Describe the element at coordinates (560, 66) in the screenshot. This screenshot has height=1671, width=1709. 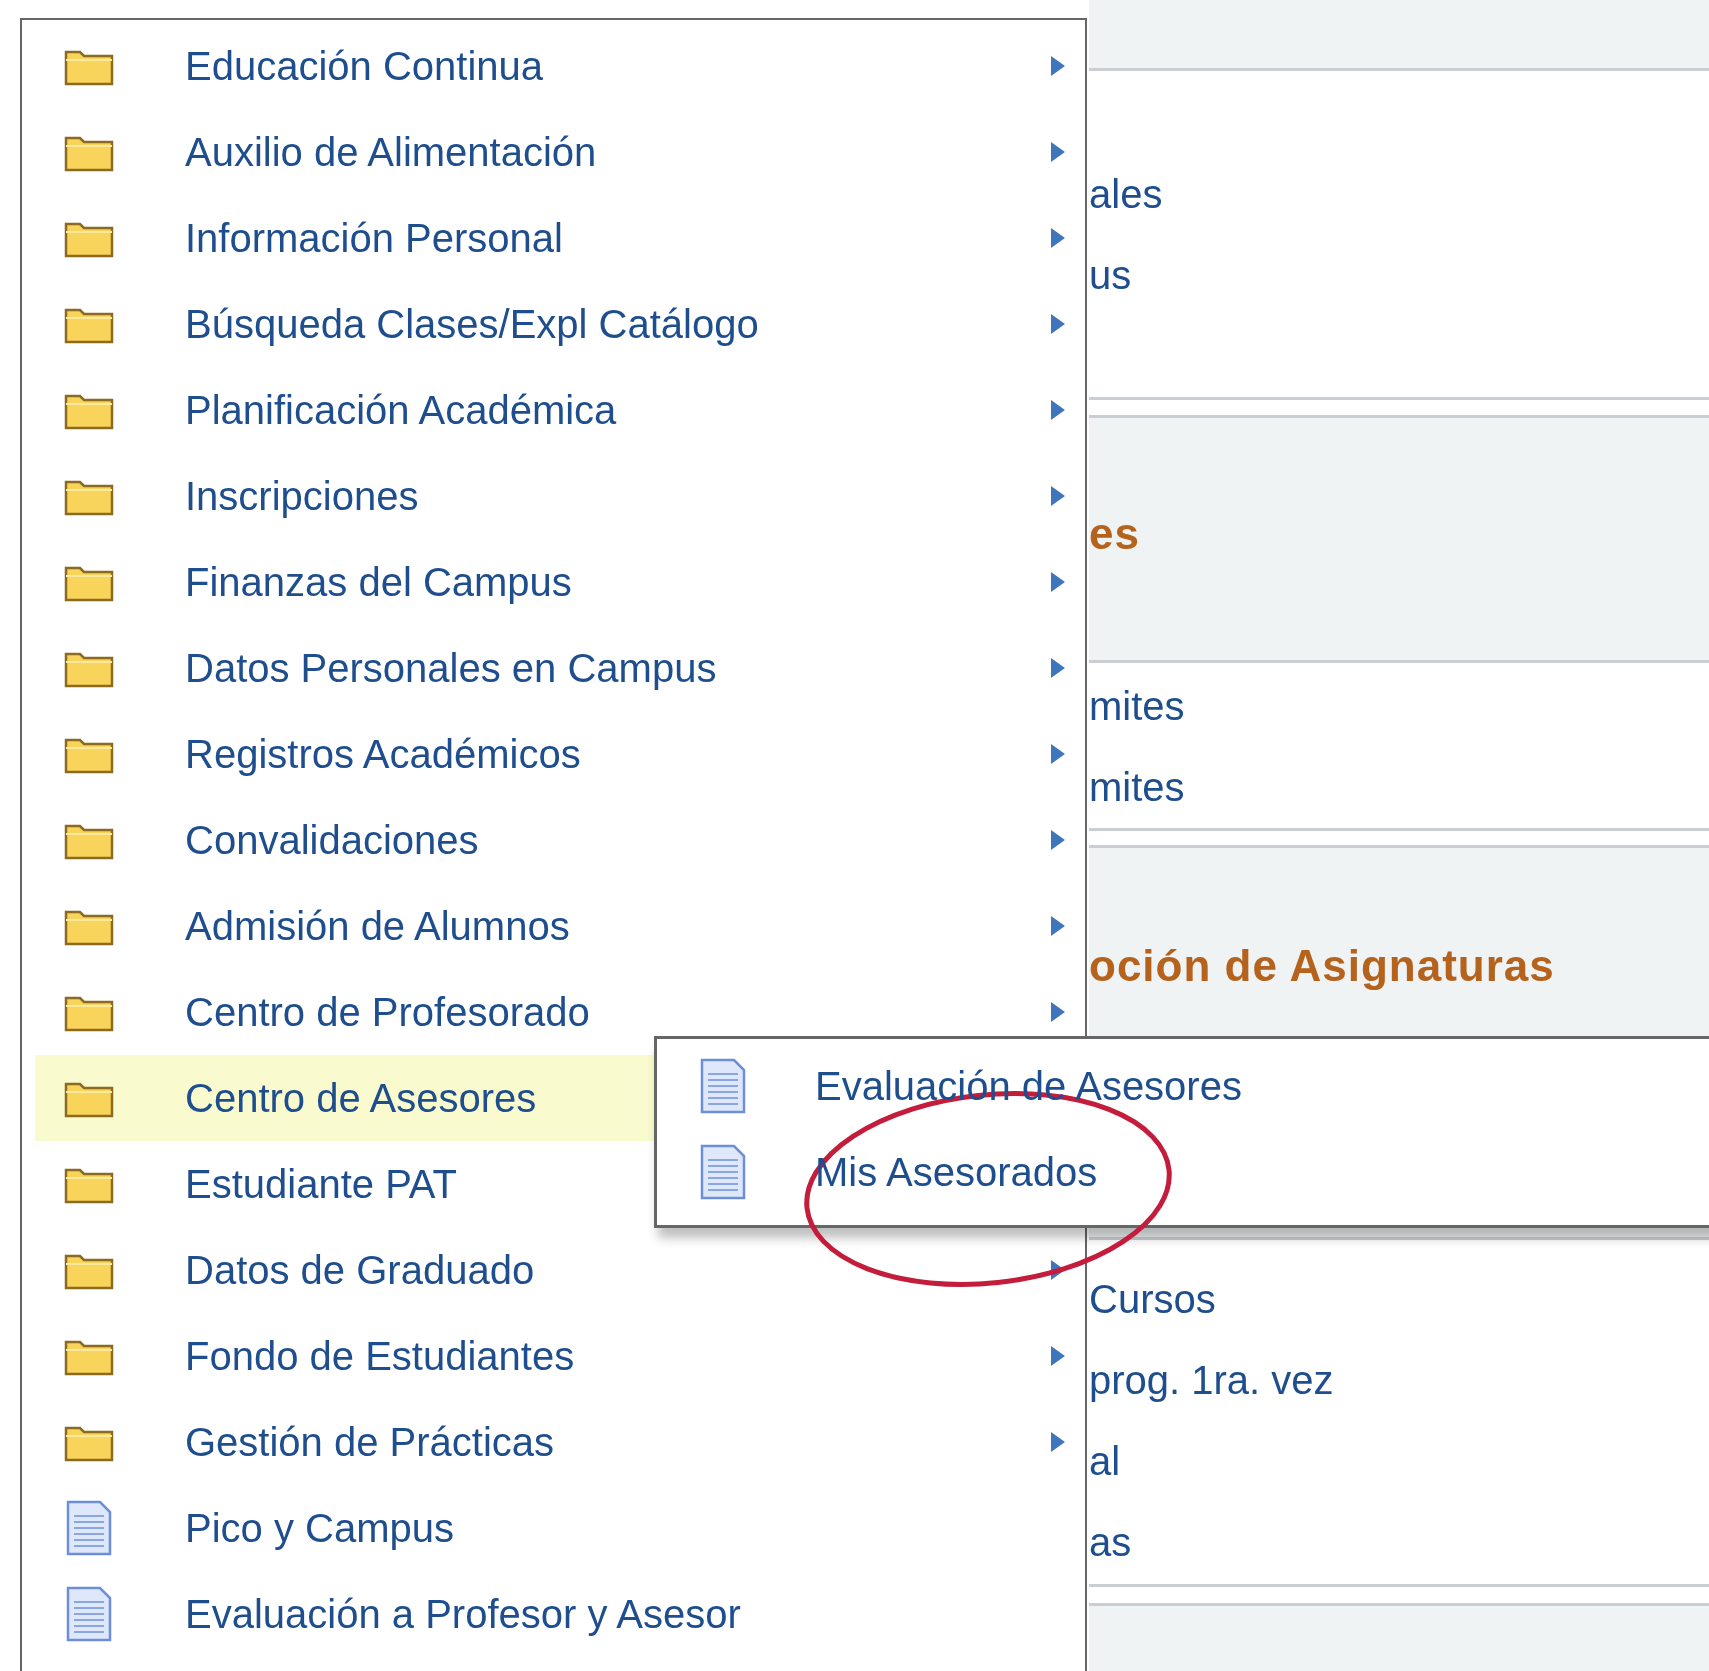
I see `menu-item: Educación Continua` at that location.